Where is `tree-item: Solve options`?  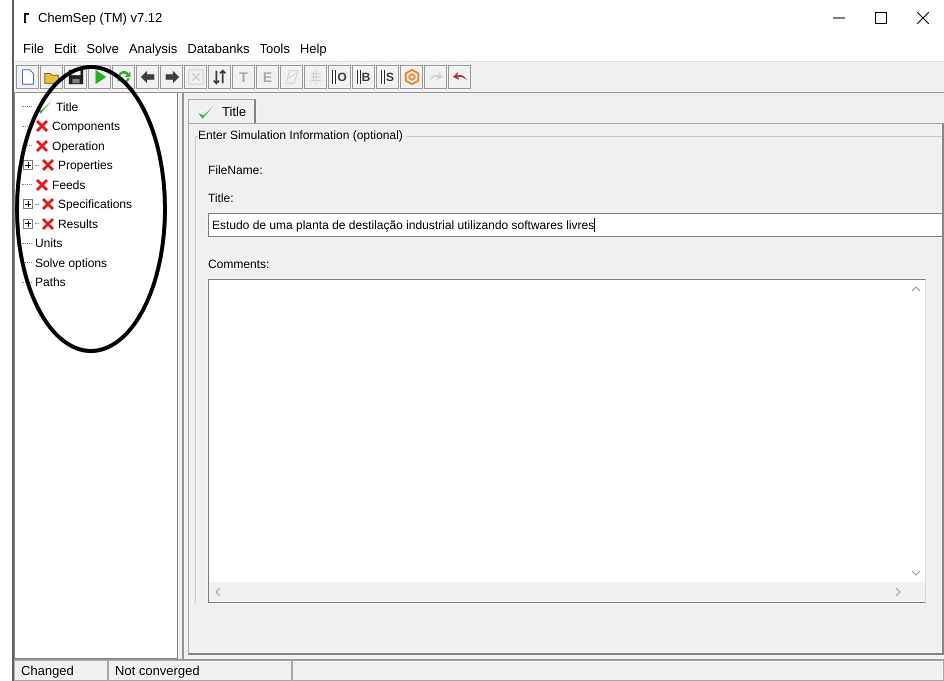 tree-item: Solve options is located at coordinates (71, 263).